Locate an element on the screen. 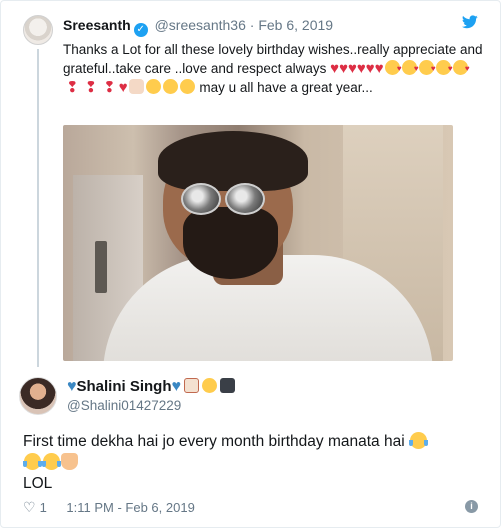 Image resolution: width=501 pixels, height=528 pixels. reply-author-handle: @Shalini01427229 is located at coordinates (124, 405).